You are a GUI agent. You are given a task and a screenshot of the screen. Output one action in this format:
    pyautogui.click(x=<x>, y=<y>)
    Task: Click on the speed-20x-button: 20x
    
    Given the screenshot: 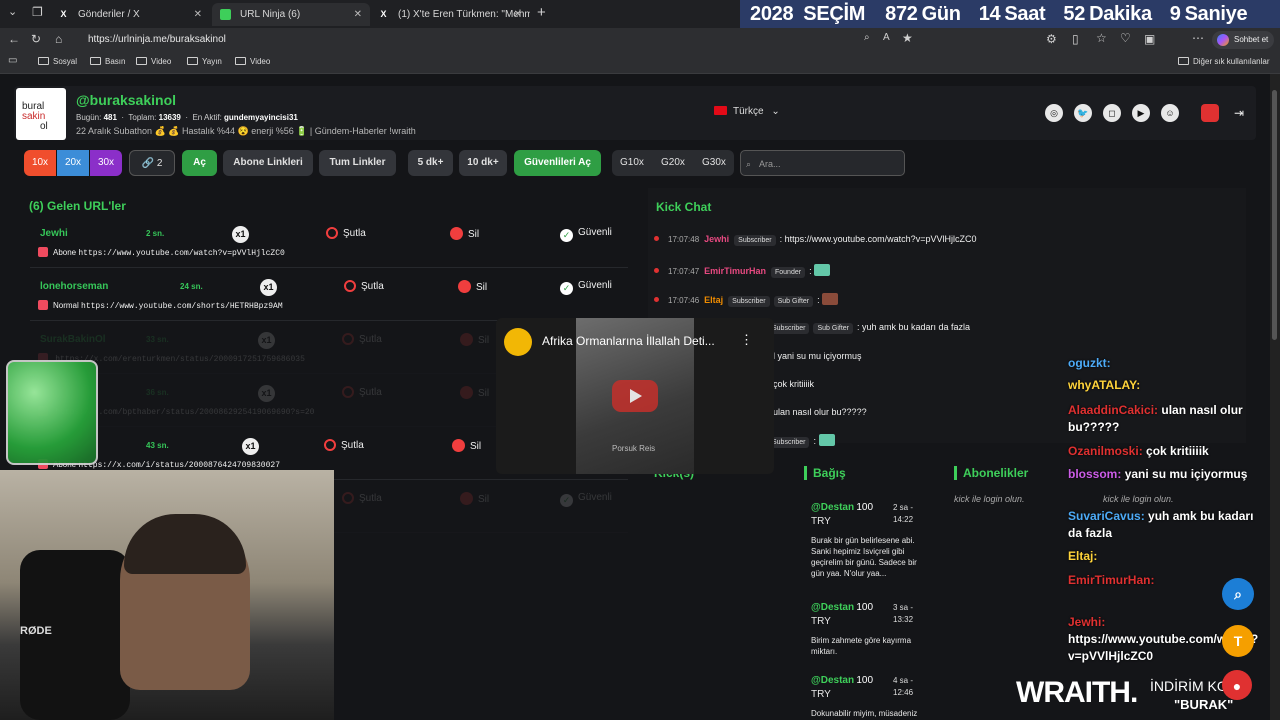 What is the action you would take?
    pyautogui.click(x=73, y=163)
    